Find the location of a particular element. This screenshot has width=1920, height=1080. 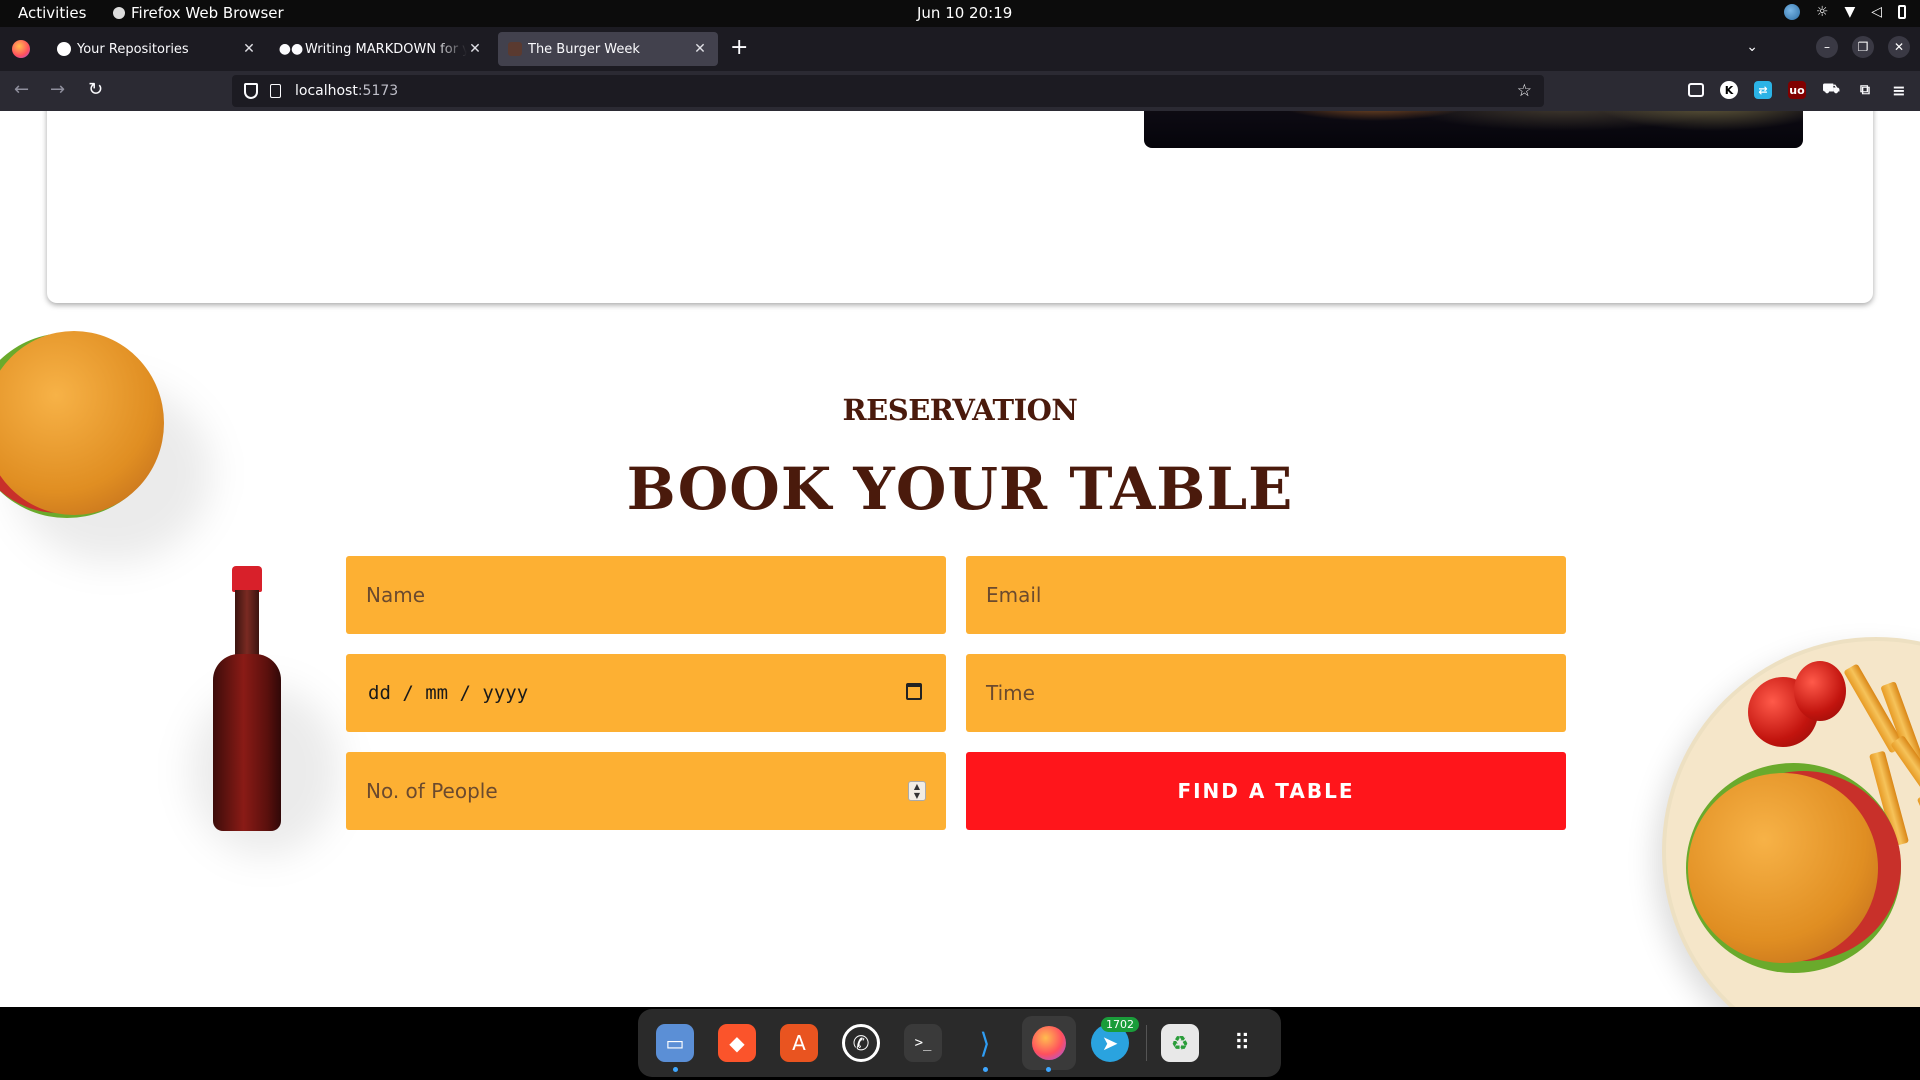

tab-the-burger-week: The Burger Week ✕ is located at coordinates (608, 49).